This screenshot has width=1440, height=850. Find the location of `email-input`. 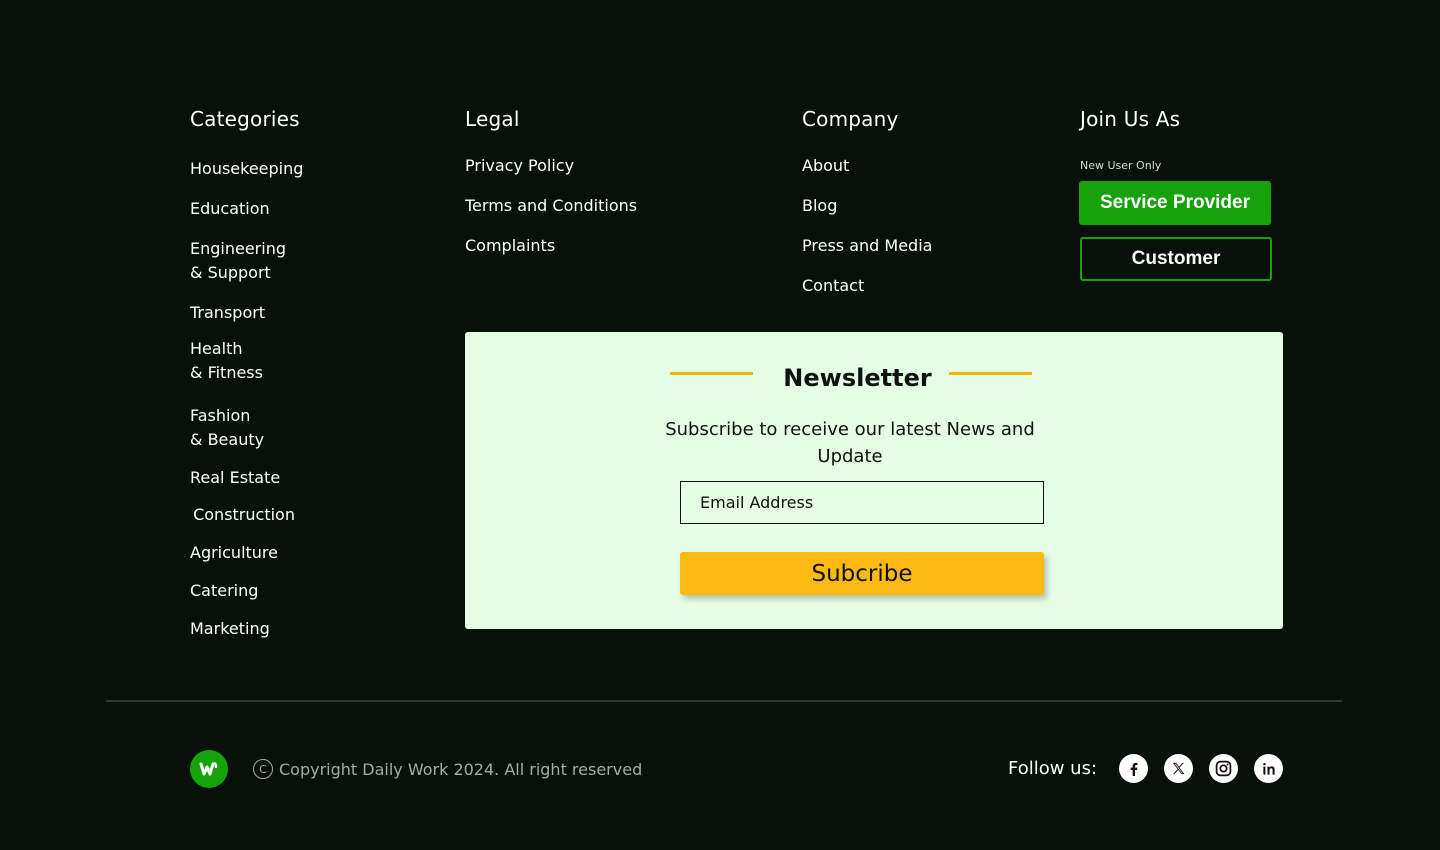

email-input is located at coordinates (862, 502).